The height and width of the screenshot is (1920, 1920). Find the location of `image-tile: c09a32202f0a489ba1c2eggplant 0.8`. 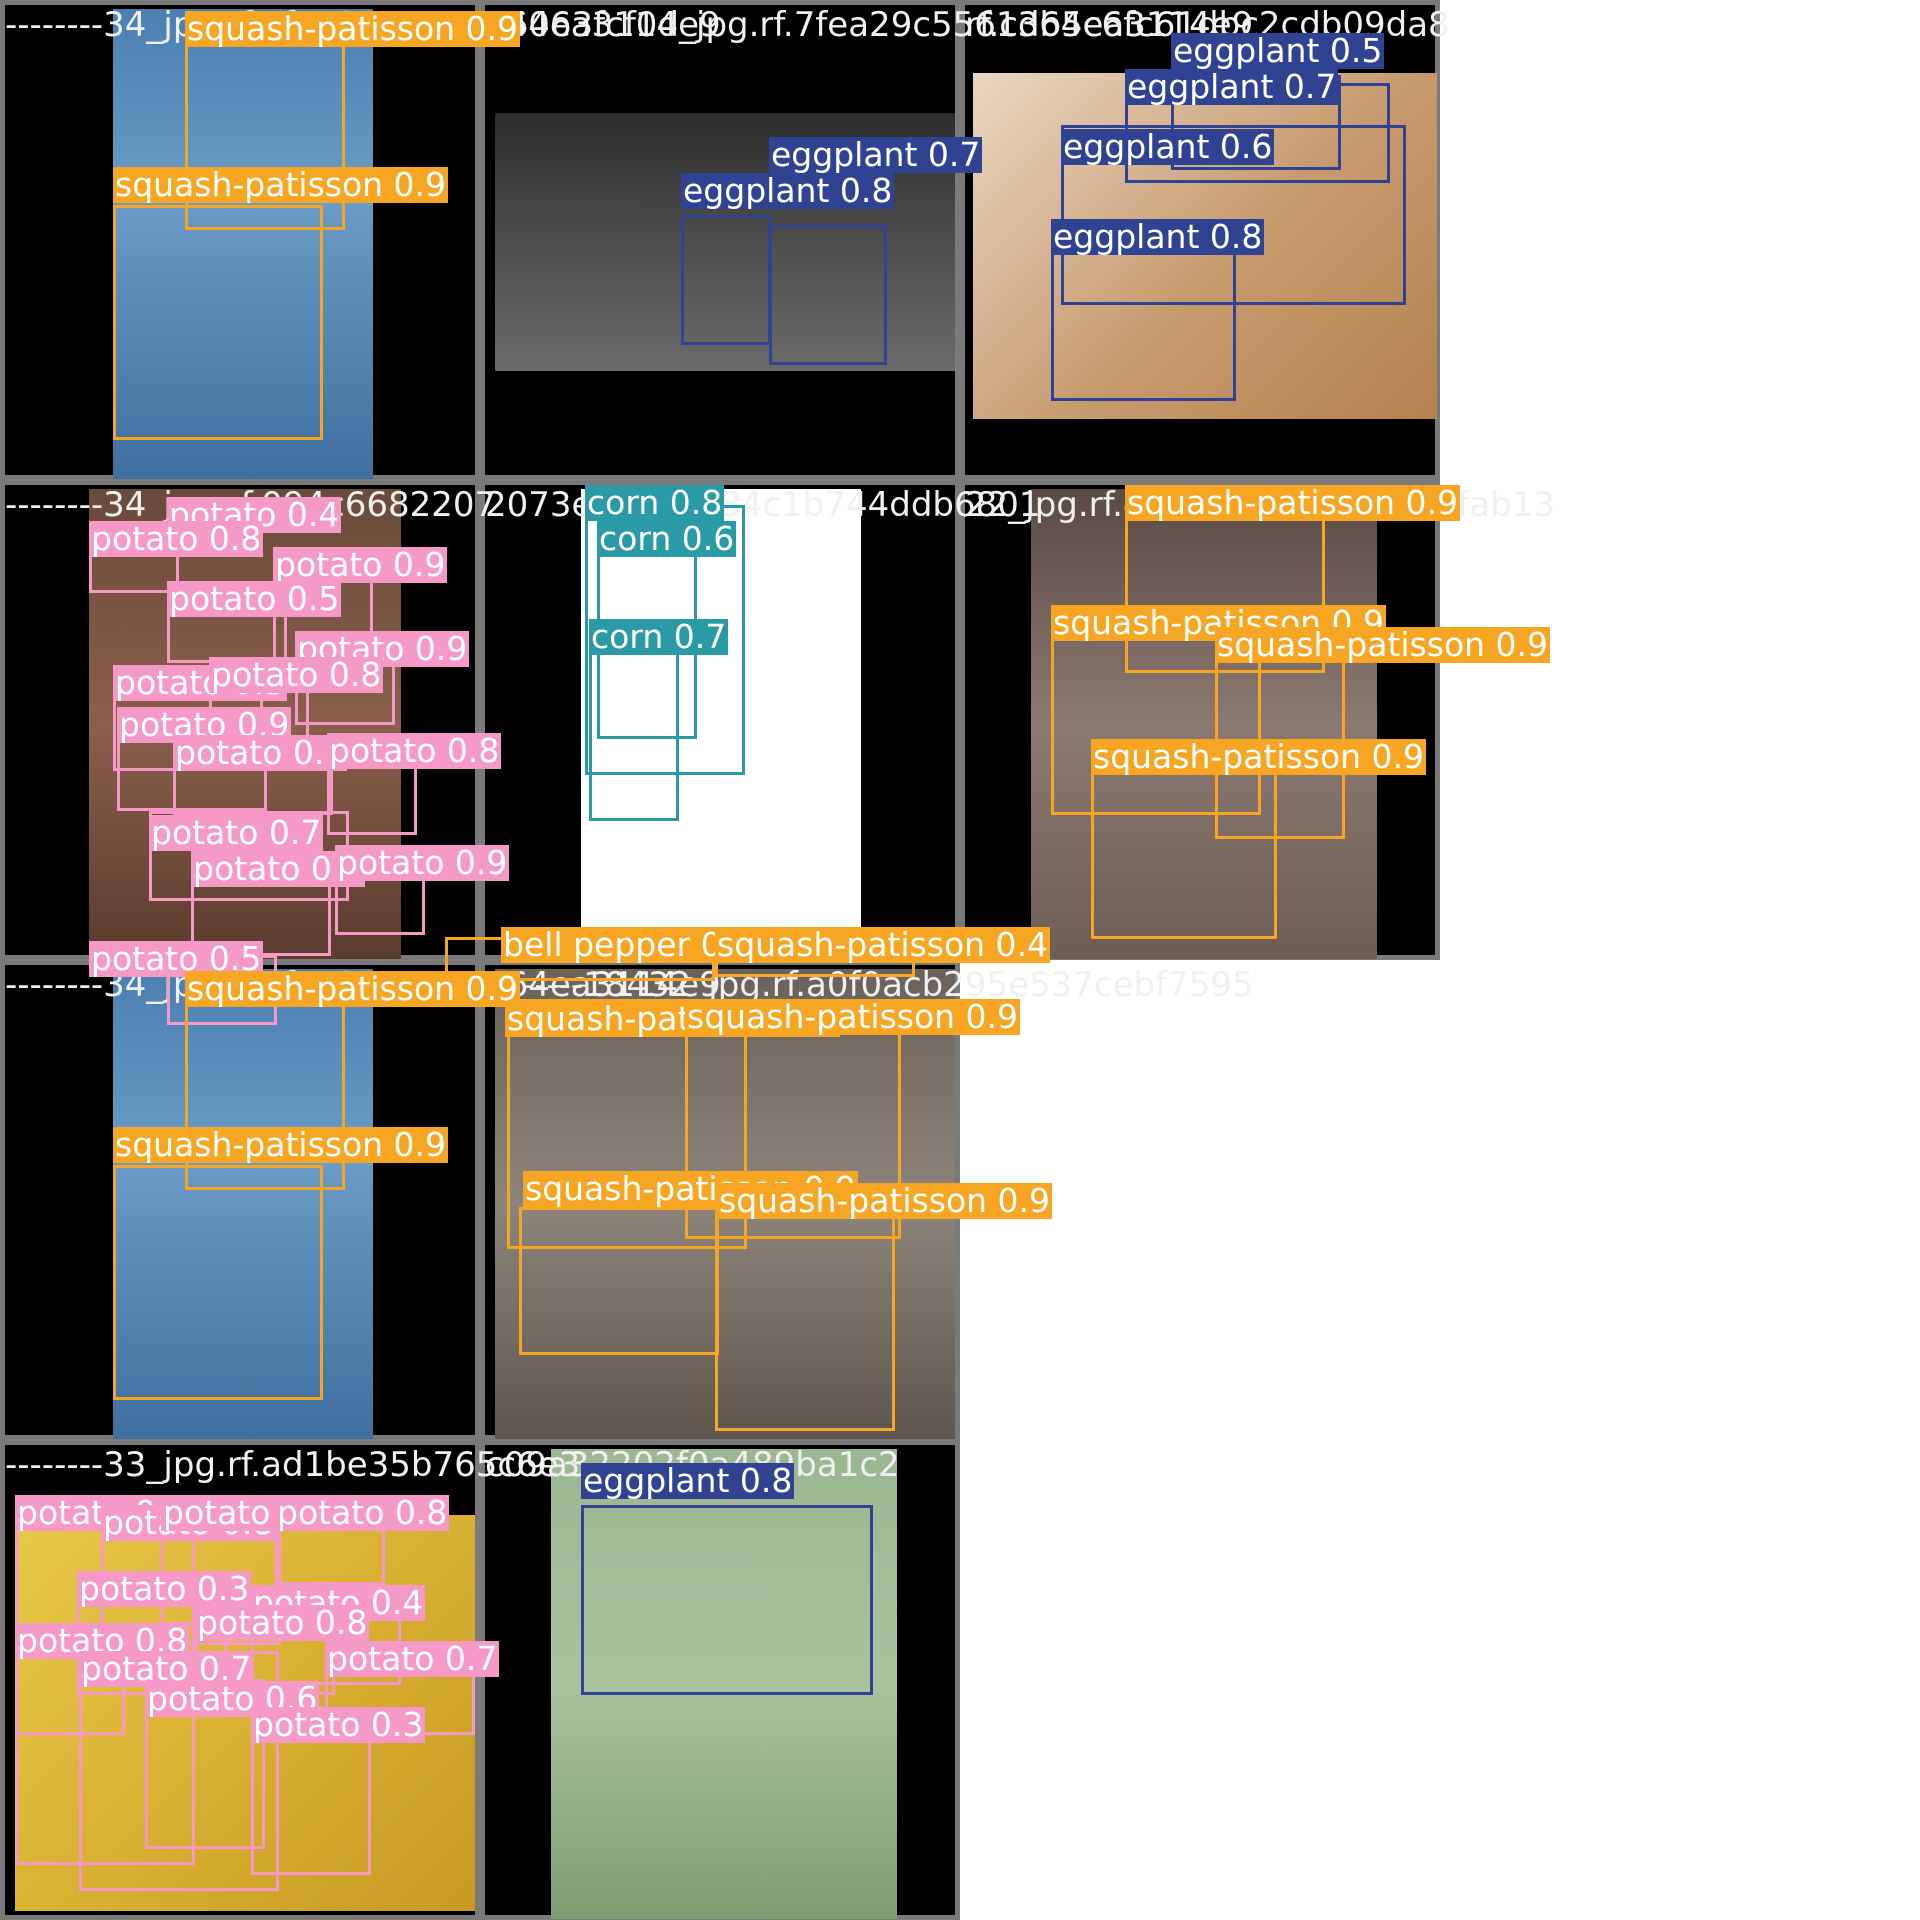

image-tile: c09a32202f0a489ba1c2eggplant 0.8 is located at coordinates (720, 1680).